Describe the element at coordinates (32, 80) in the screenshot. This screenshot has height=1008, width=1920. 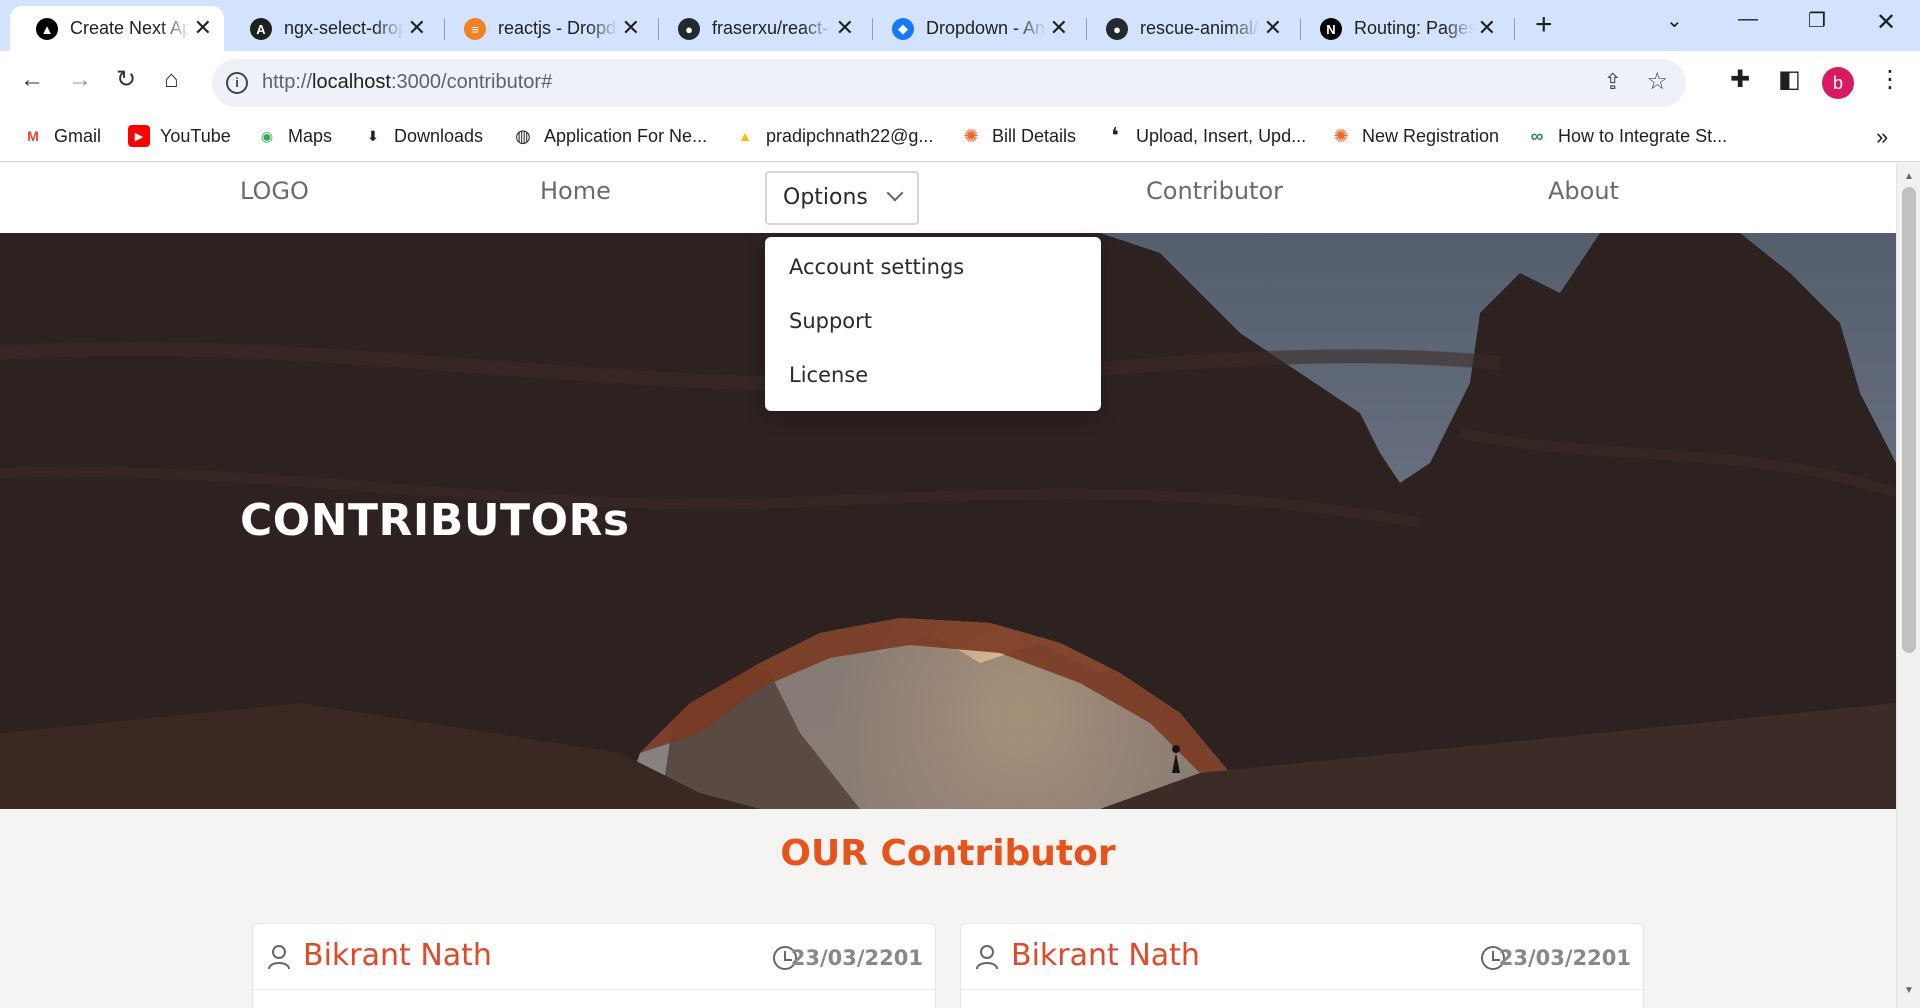
I see `back-arrow-icon: ←` at that location.